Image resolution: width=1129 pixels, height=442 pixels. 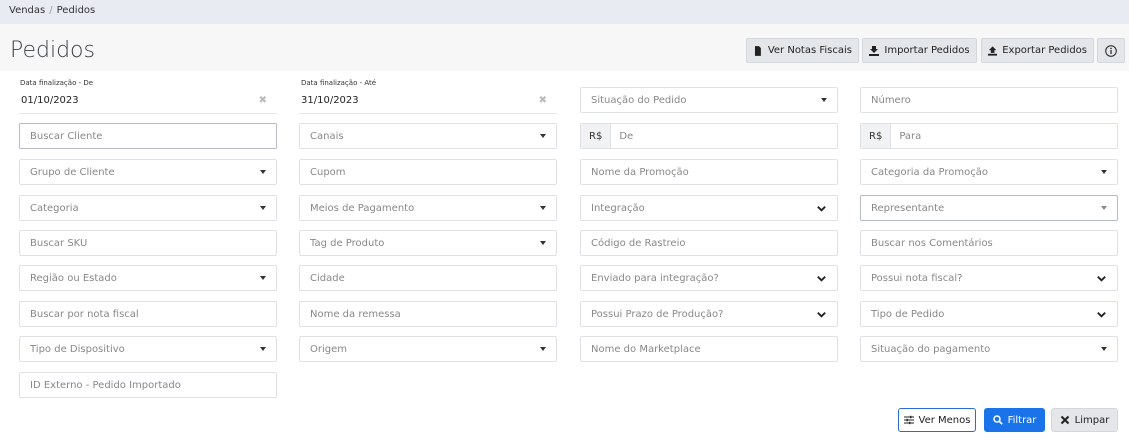 What do you see at coordinates (709, 349) in the screenshot?
I see `marketplace-name-input: Nome do Marketplace` at bounding box center [709, 349].